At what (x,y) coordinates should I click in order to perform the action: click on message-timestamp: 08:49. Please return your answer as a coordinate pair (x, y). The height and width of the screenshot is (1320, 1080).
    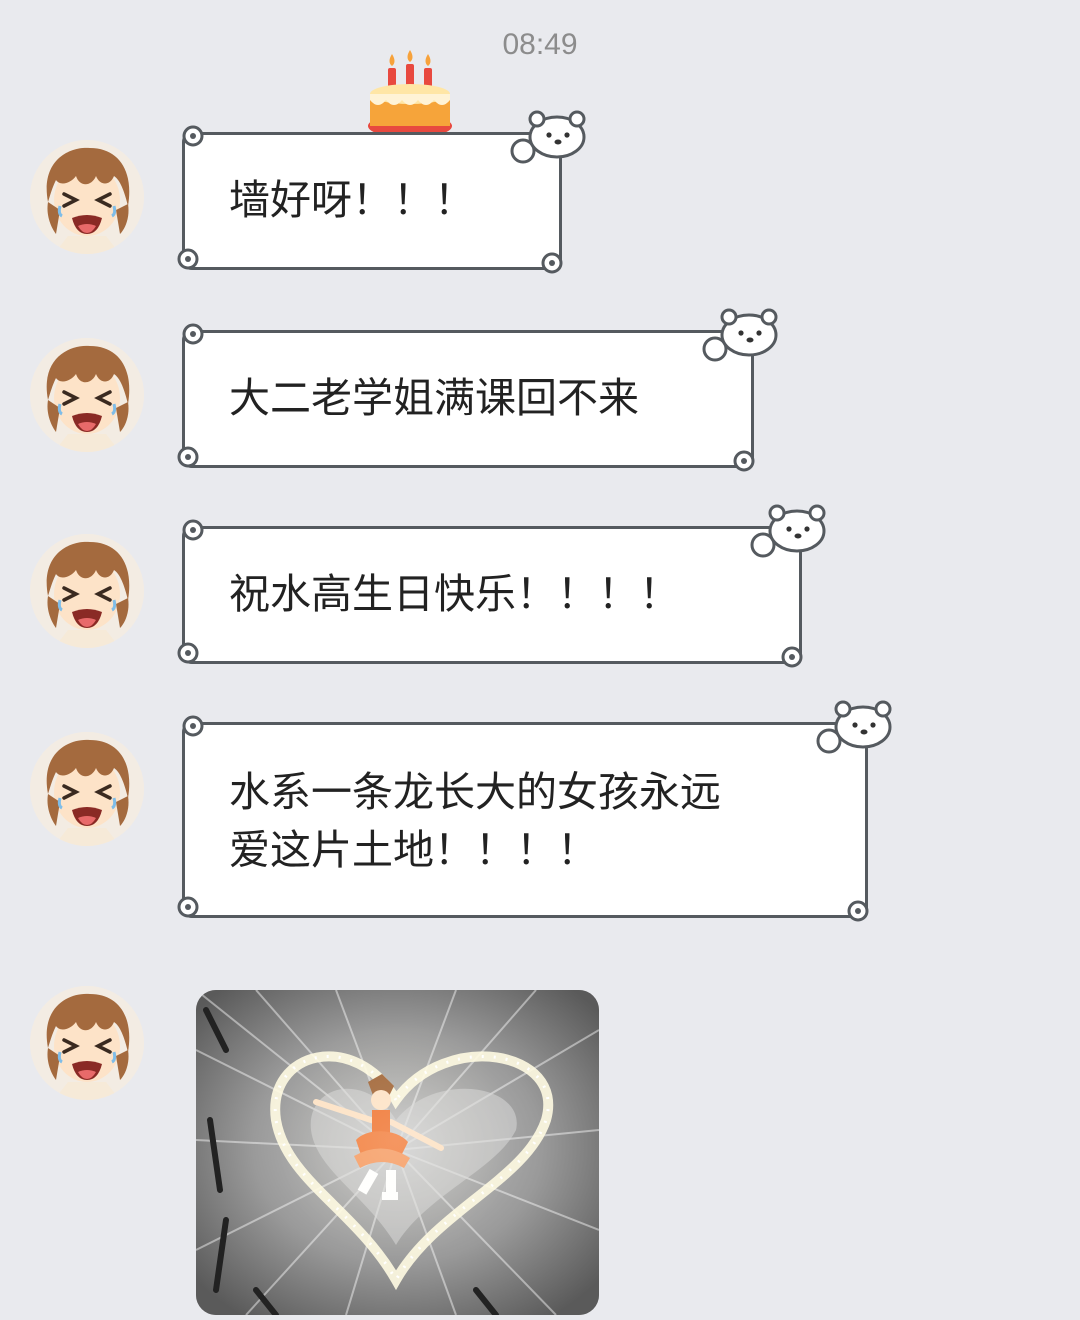
    Looking at the image, I should click on (540, 44).